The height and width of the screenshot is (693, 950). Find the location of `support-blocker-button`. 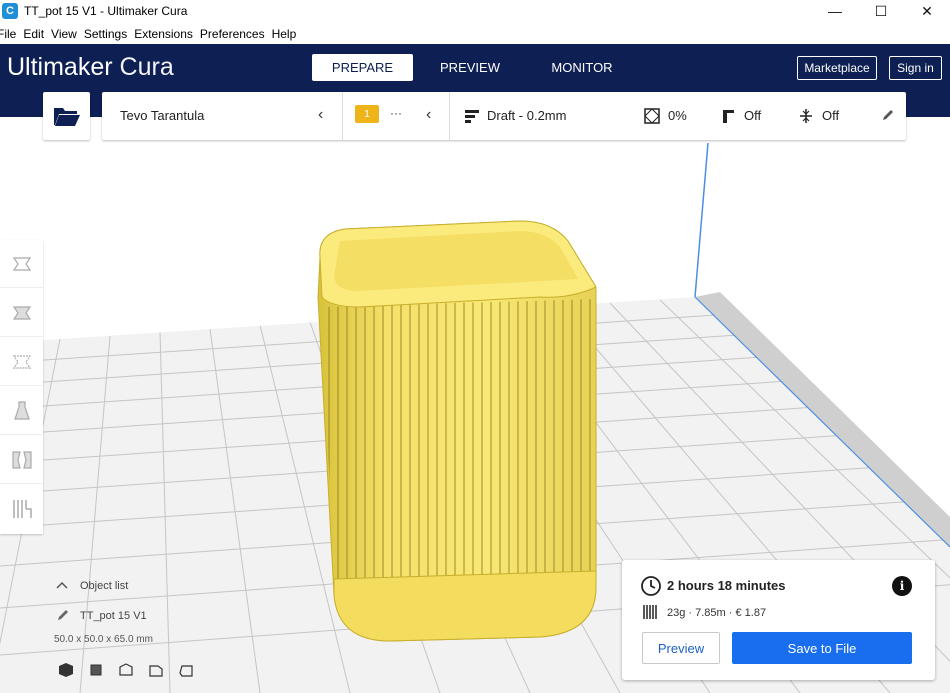

support-blocker-button is located at coordinates (21, 509).